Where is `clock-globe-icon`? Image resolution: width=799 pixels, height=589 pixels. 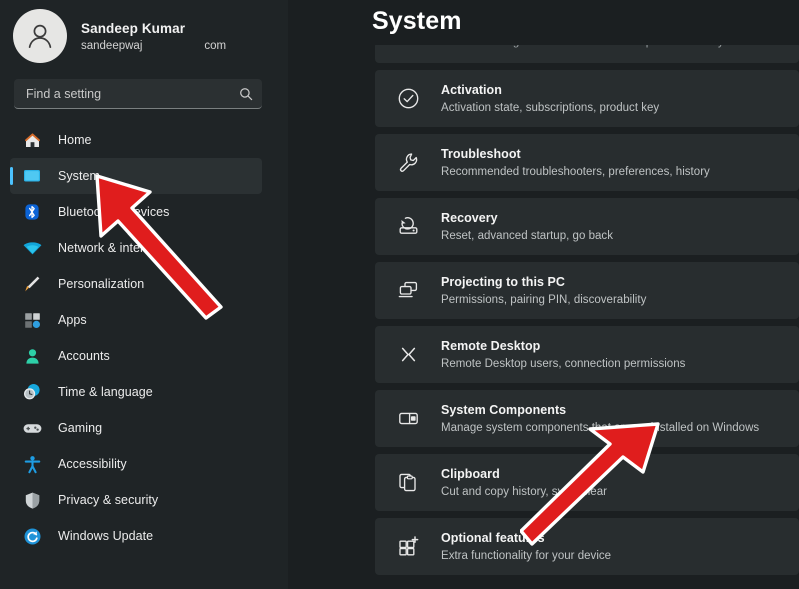
clock-globe-icon is located at coordinates (32, 392).